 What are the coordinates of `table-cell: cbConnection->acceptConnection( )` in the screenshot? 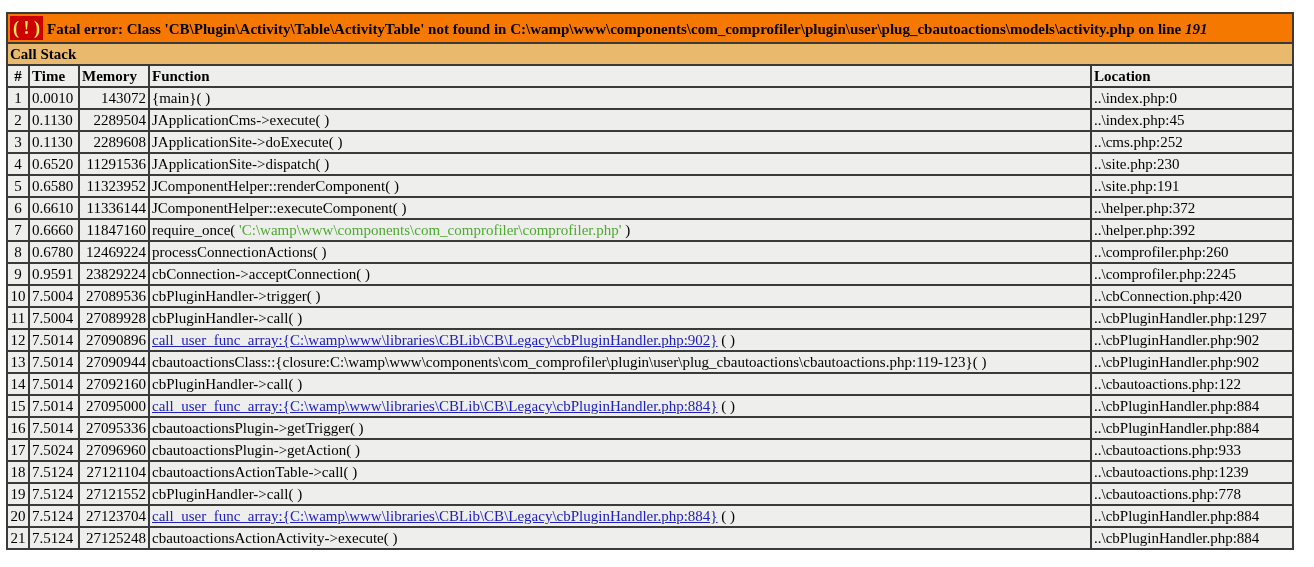 It's located at (620, 274).